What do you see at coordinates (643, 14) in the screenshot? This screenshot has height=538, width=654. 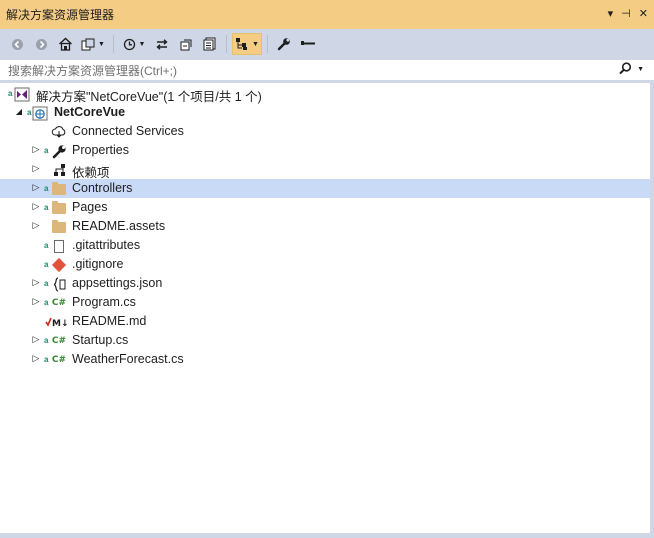 I see `close-icon: ✕` at bounding box center [643, 14].